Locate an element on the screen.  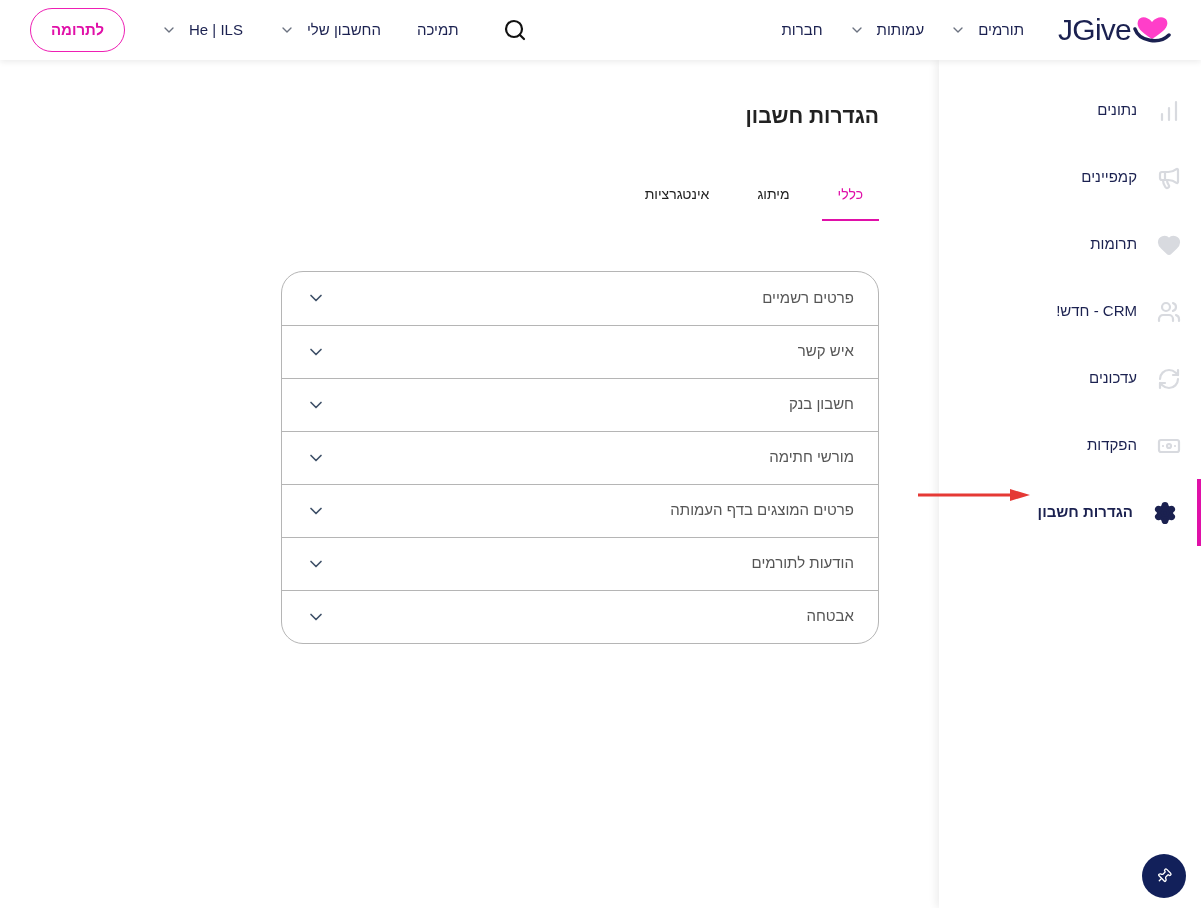
sidebar-item: תרומות is located at coordinates (1070, 244).